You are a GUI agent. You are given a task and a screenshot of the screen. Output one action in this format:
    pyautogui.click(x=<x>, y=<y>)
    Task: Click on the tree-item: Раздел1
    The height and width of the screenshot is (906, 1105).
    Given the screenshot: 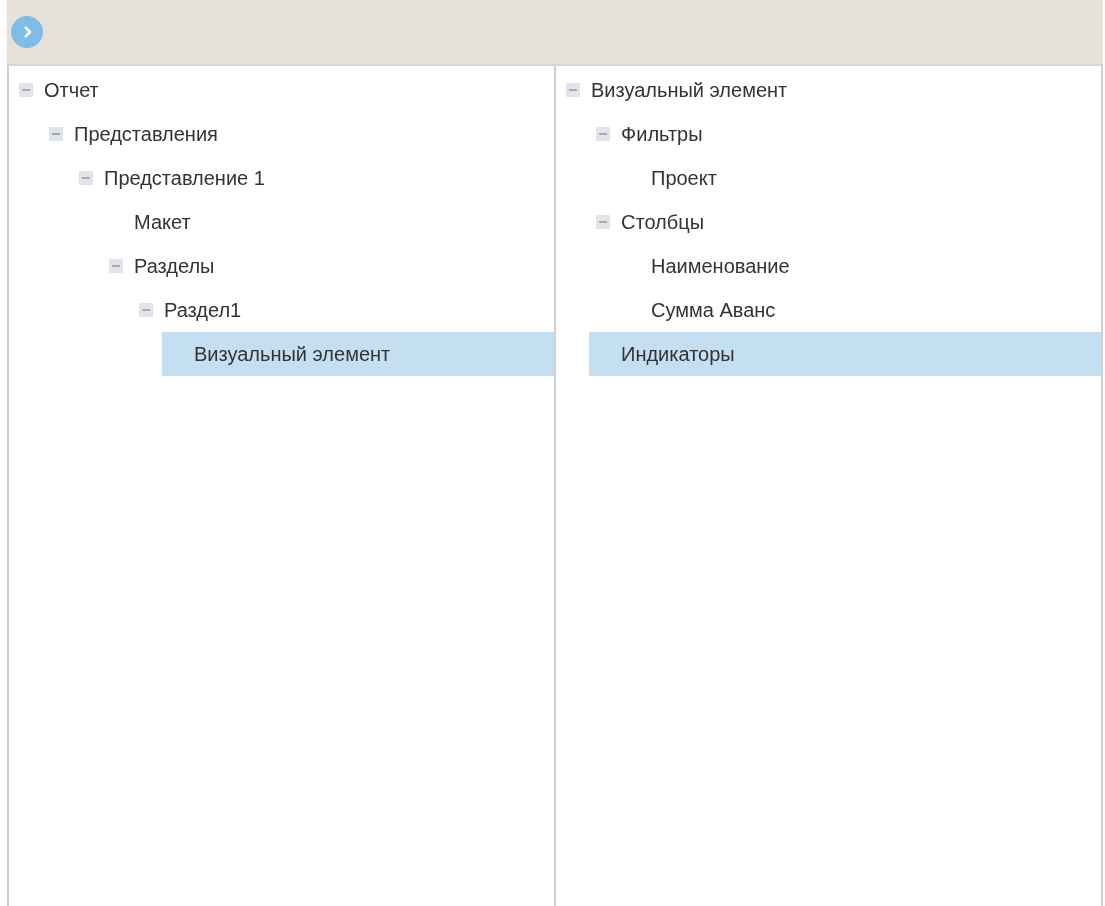 What is the action you would take?
    pyautogui.click(x=343, y=310)
    